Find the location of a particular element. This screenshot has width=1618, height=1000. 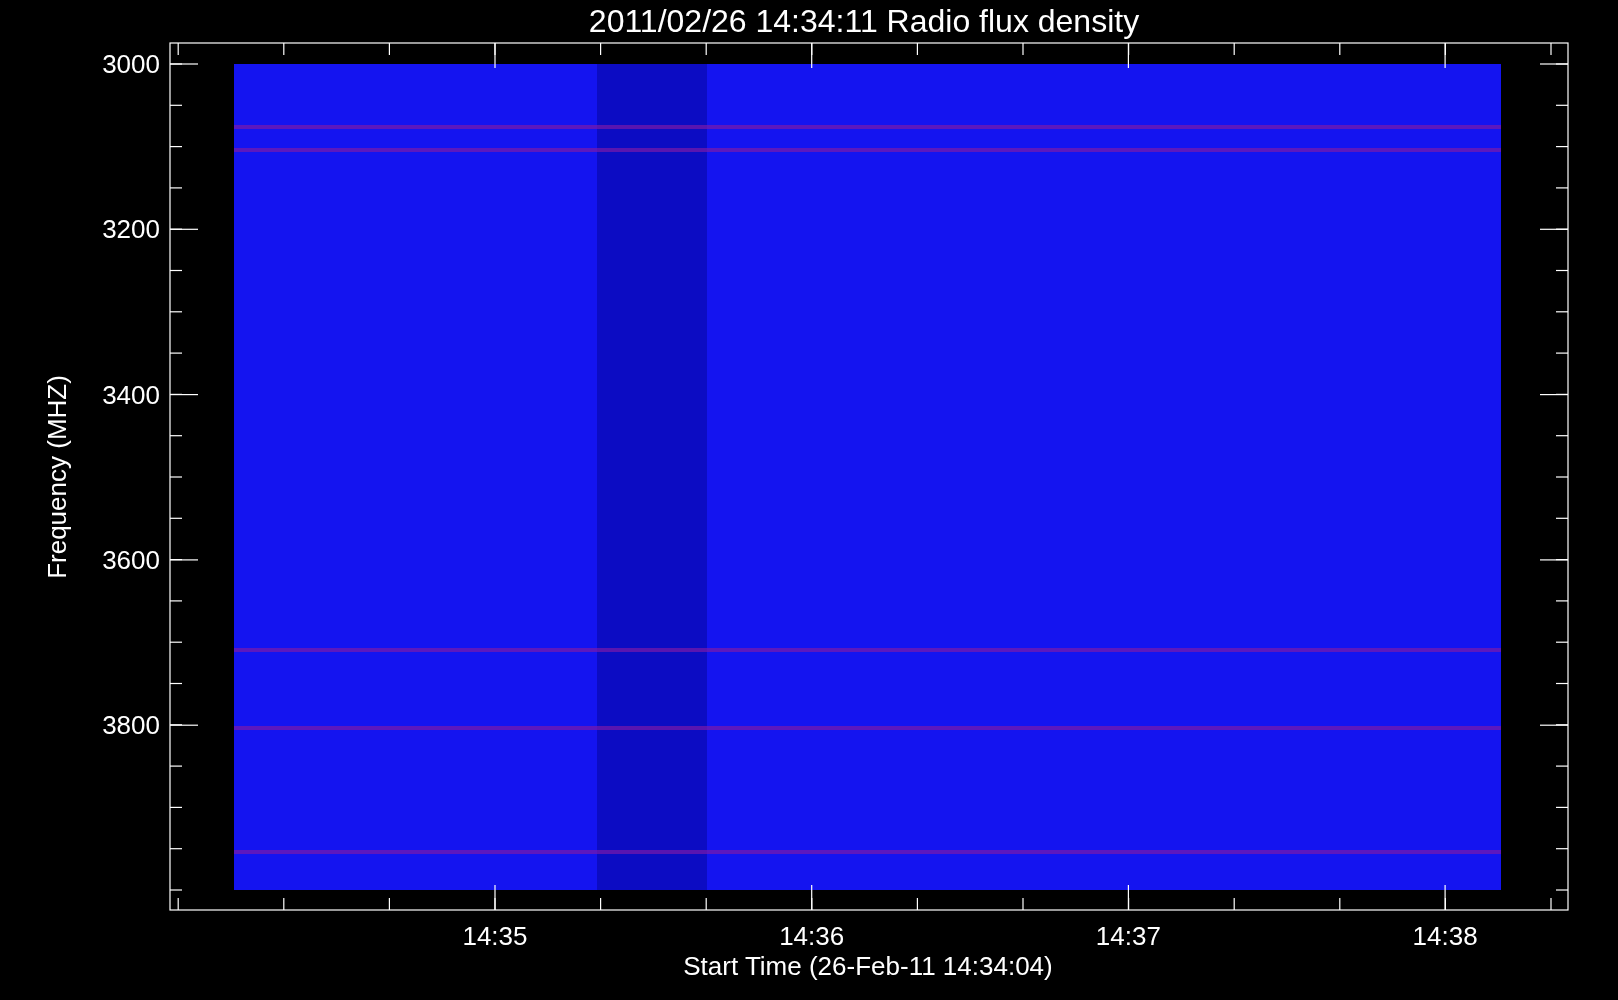

y-tick-label: 3800 is located at coordinates (131, 725).